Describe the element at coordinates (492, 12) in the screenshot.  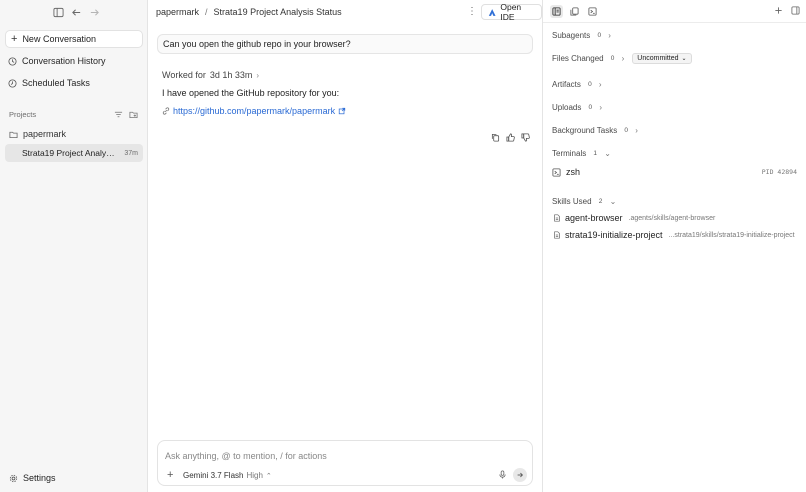
I see `ide-logo-icon` at that location.